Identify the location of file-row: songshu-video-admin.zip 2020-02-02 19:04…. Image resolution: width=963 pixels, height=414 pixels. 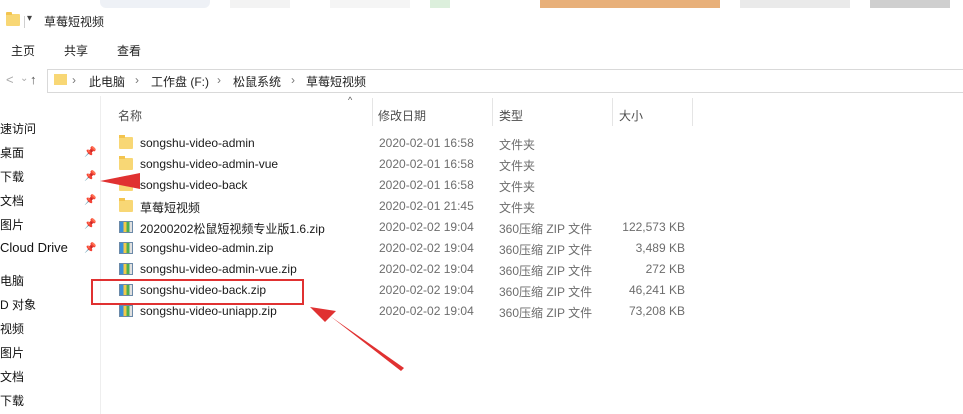
(405, 248).